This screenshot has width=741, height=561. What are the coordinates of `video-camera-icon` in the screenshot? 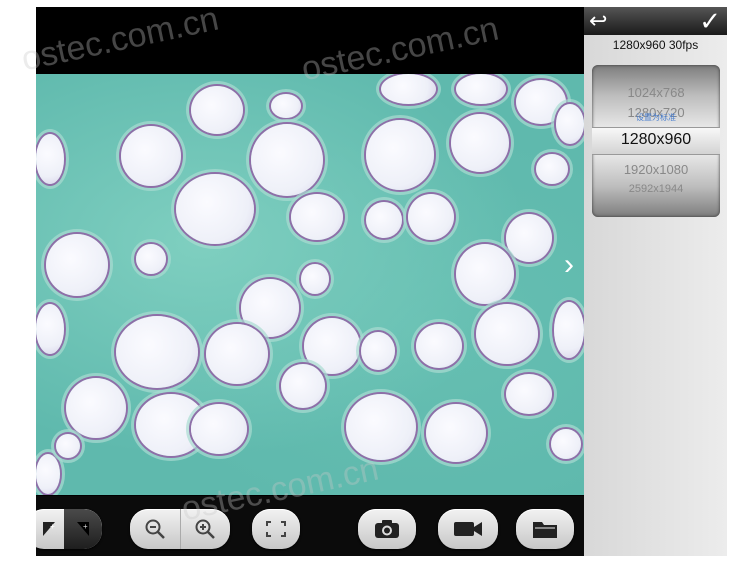 It's located at (468, 529).